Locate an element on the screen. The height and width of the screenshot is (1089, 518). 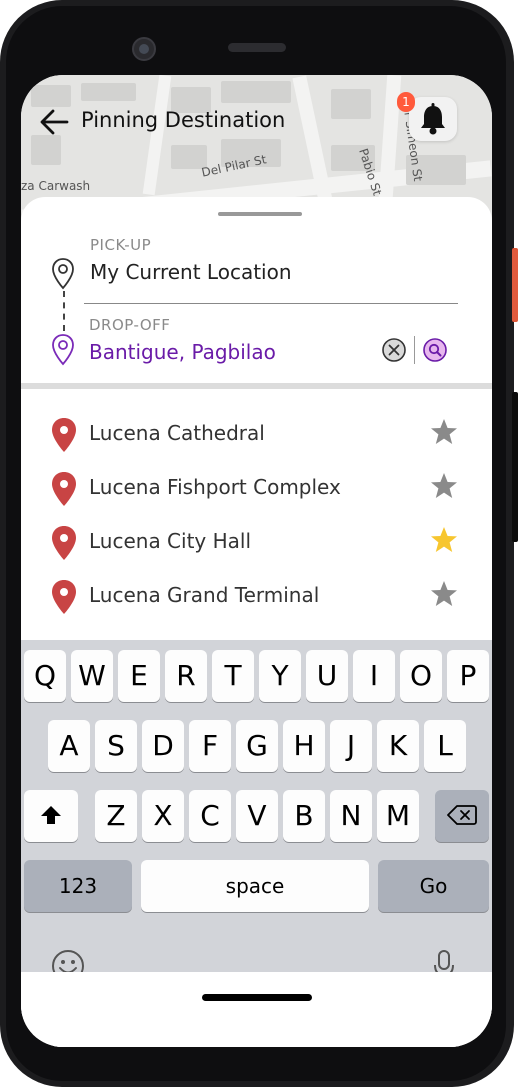
backspace-icon is located at coordinates (462, 815).